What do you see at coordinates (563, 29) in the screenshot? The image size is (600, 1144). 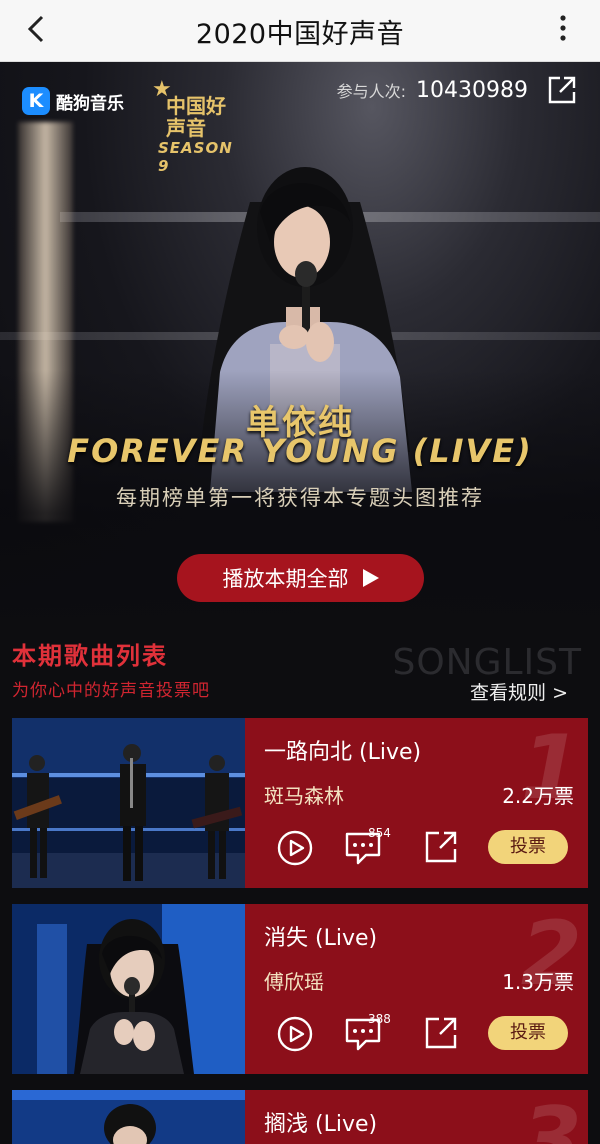 I see `more-vertical-icon` at bounding box center [563, 29].